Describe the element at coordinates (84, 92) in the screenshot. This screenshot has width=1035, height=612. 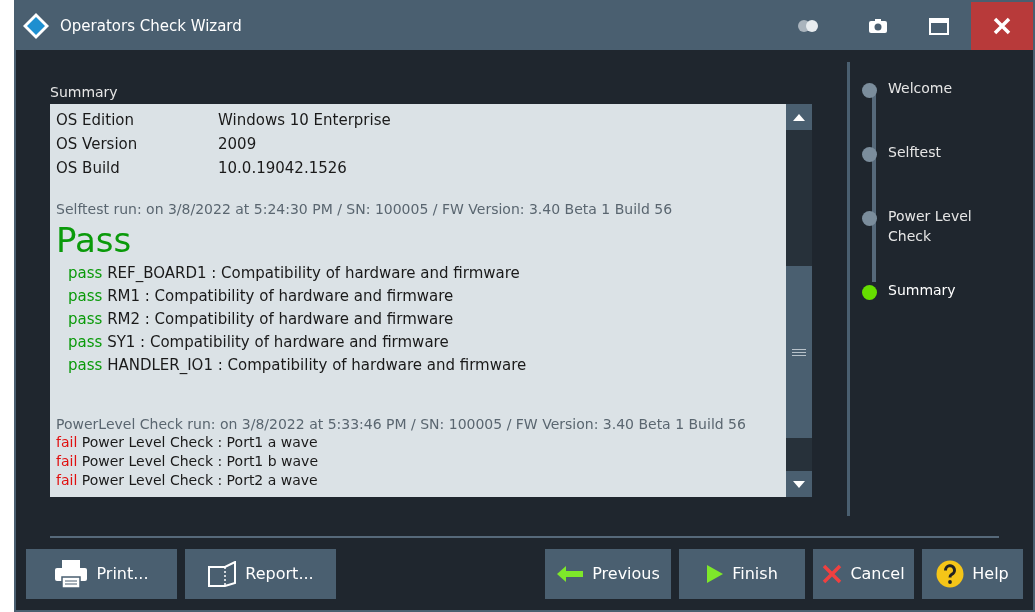
I see `summary-heading: Summary` at that location.